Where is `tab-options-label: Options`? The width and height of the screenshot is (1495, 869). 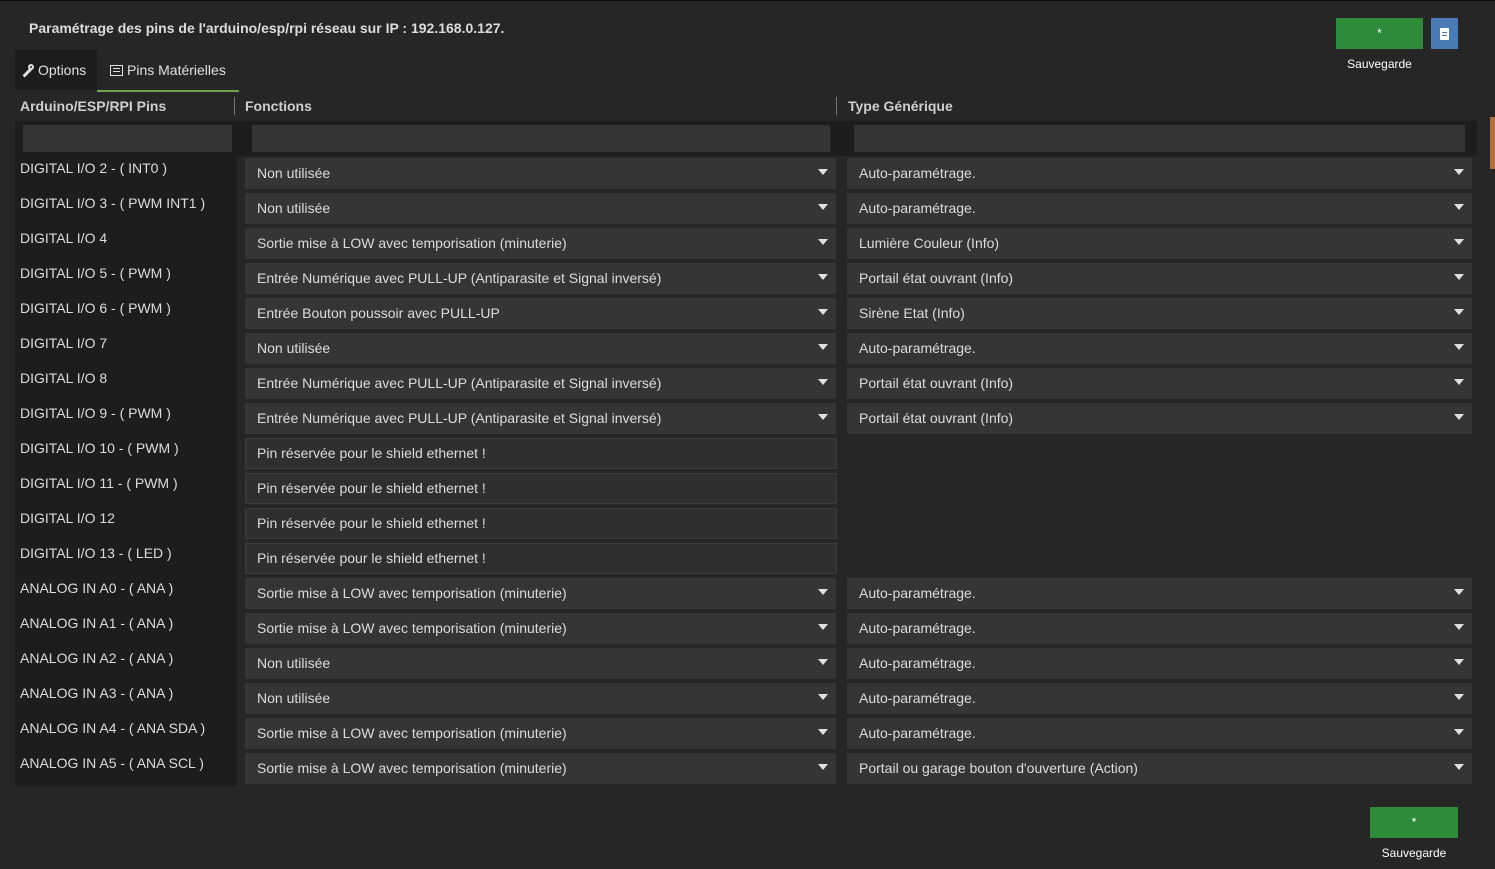
tab-options-label: Options is located at coordinates (62, 70).